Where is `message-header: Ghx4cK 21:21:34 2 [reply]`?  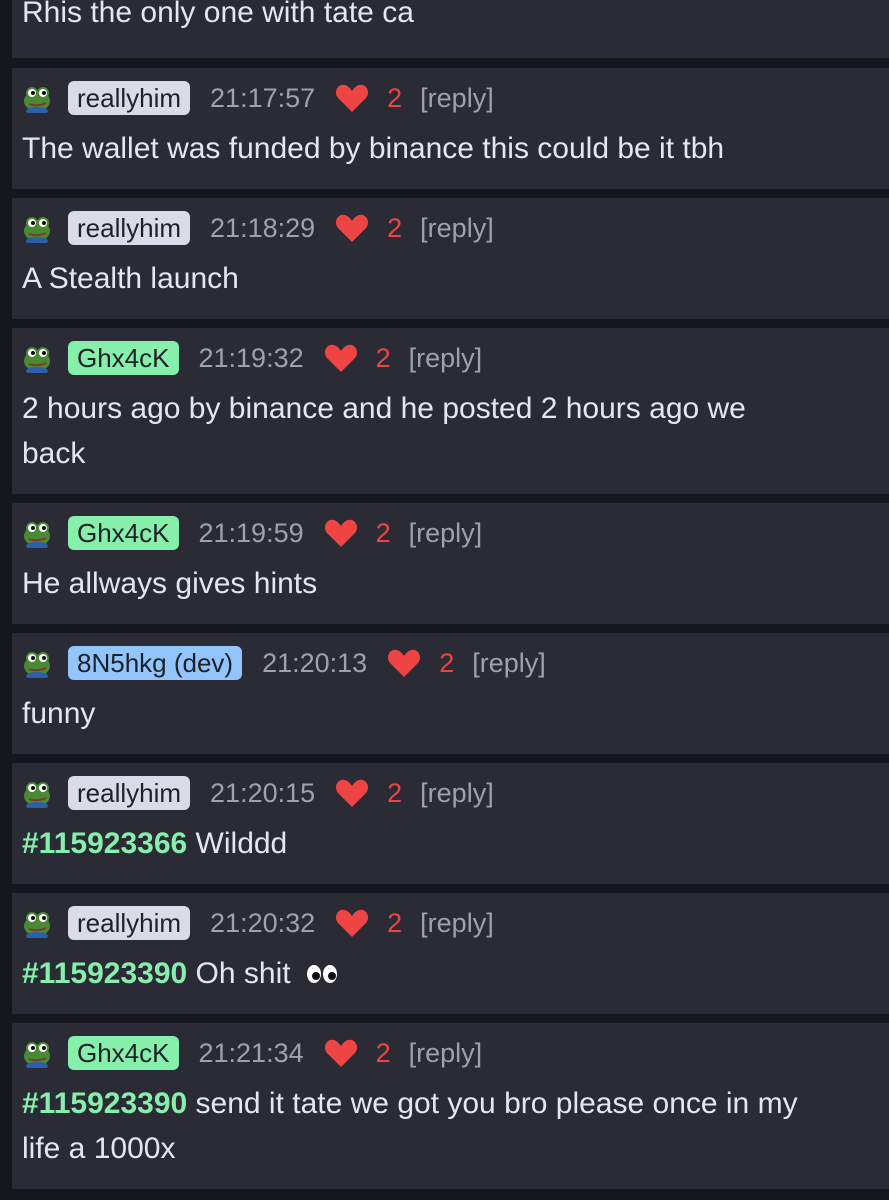 message-header: Ghx4cK 21:21:34 2 [reply] is located at coordinates (252, 1053).